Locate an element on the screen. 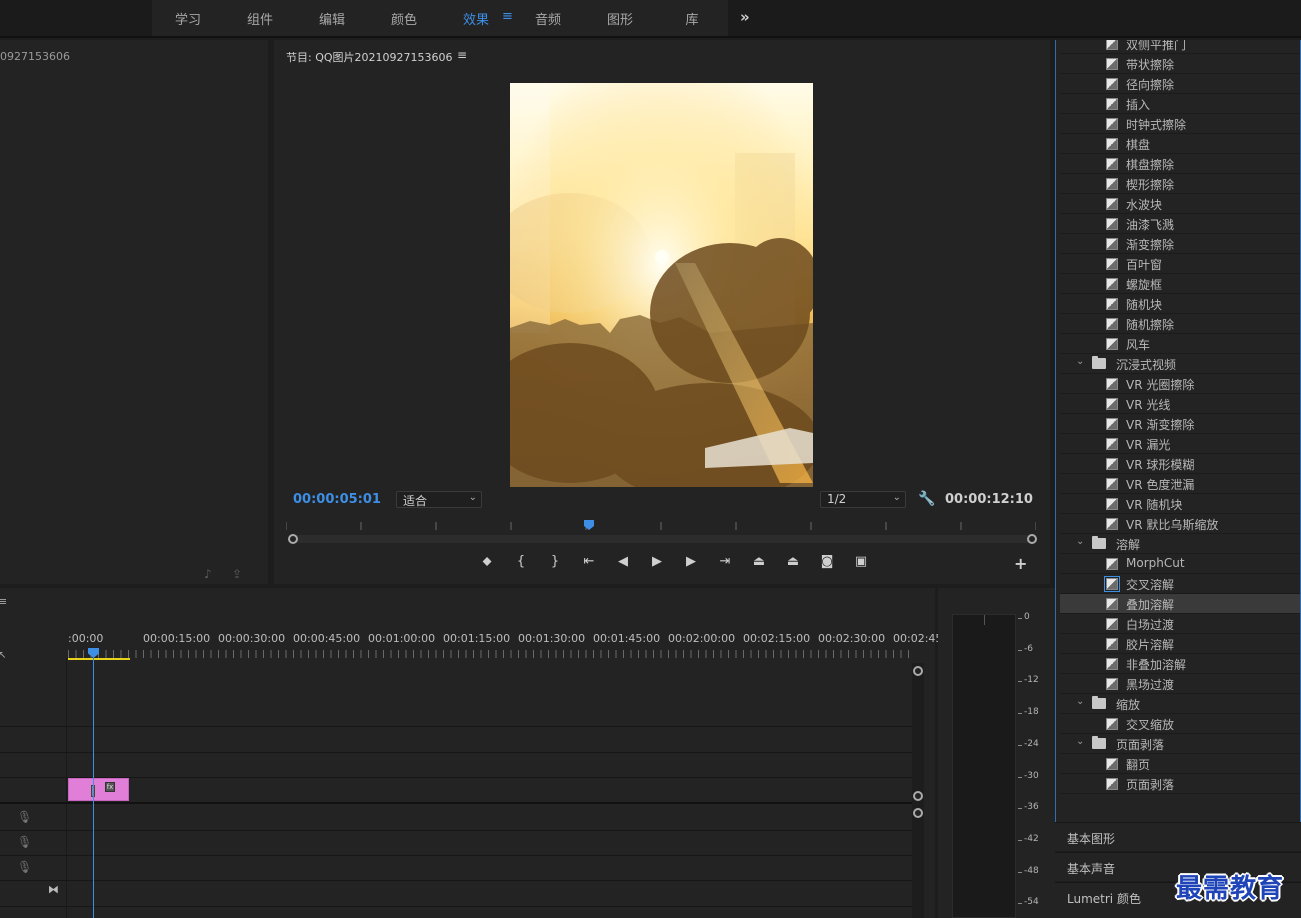 This screenshot has width=1301, height=918. zoom-handle-right is located at coordinates (1032, 539).